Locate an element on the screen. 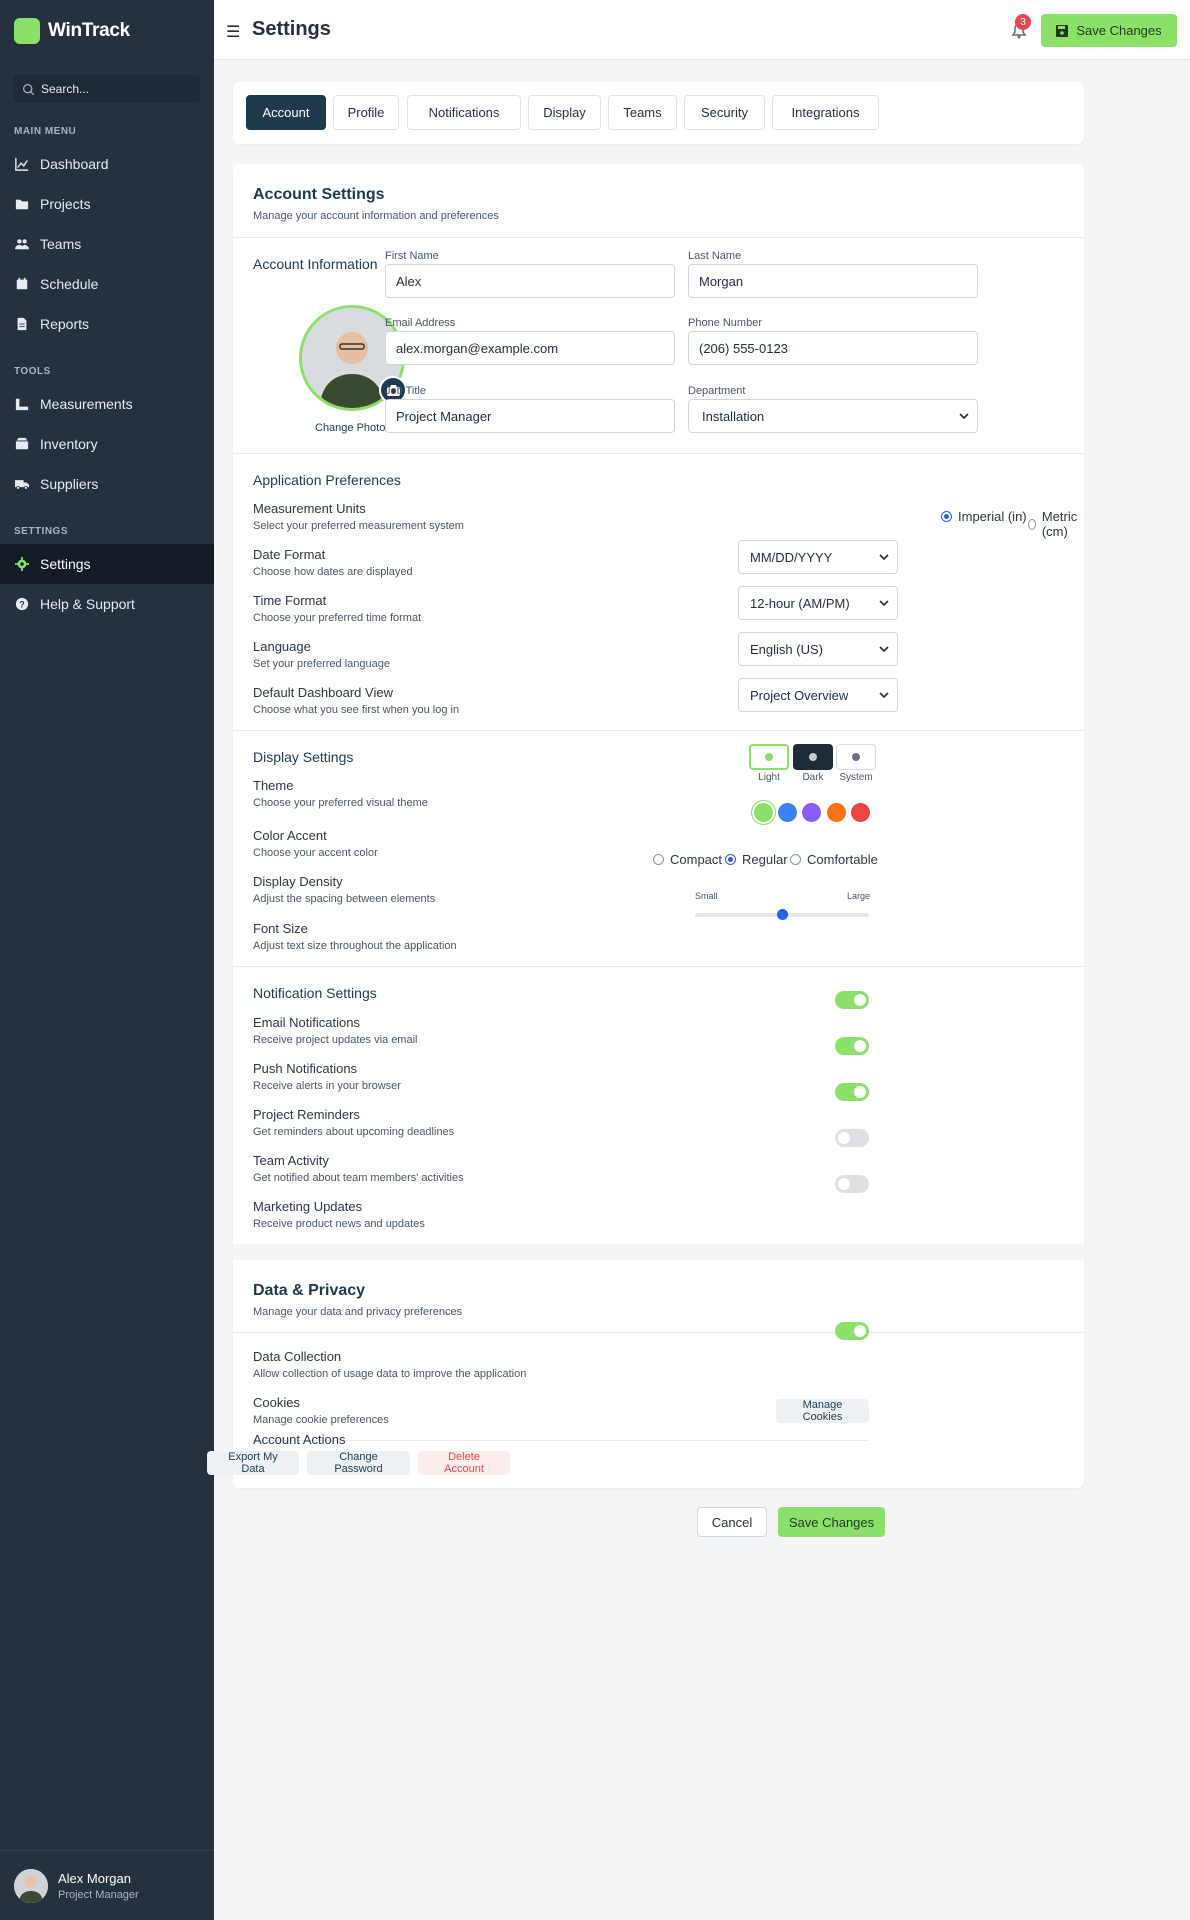 This screenshot has width=1190, height=1920. marketing-updates-toggle is located at coordinates (852, 1184).